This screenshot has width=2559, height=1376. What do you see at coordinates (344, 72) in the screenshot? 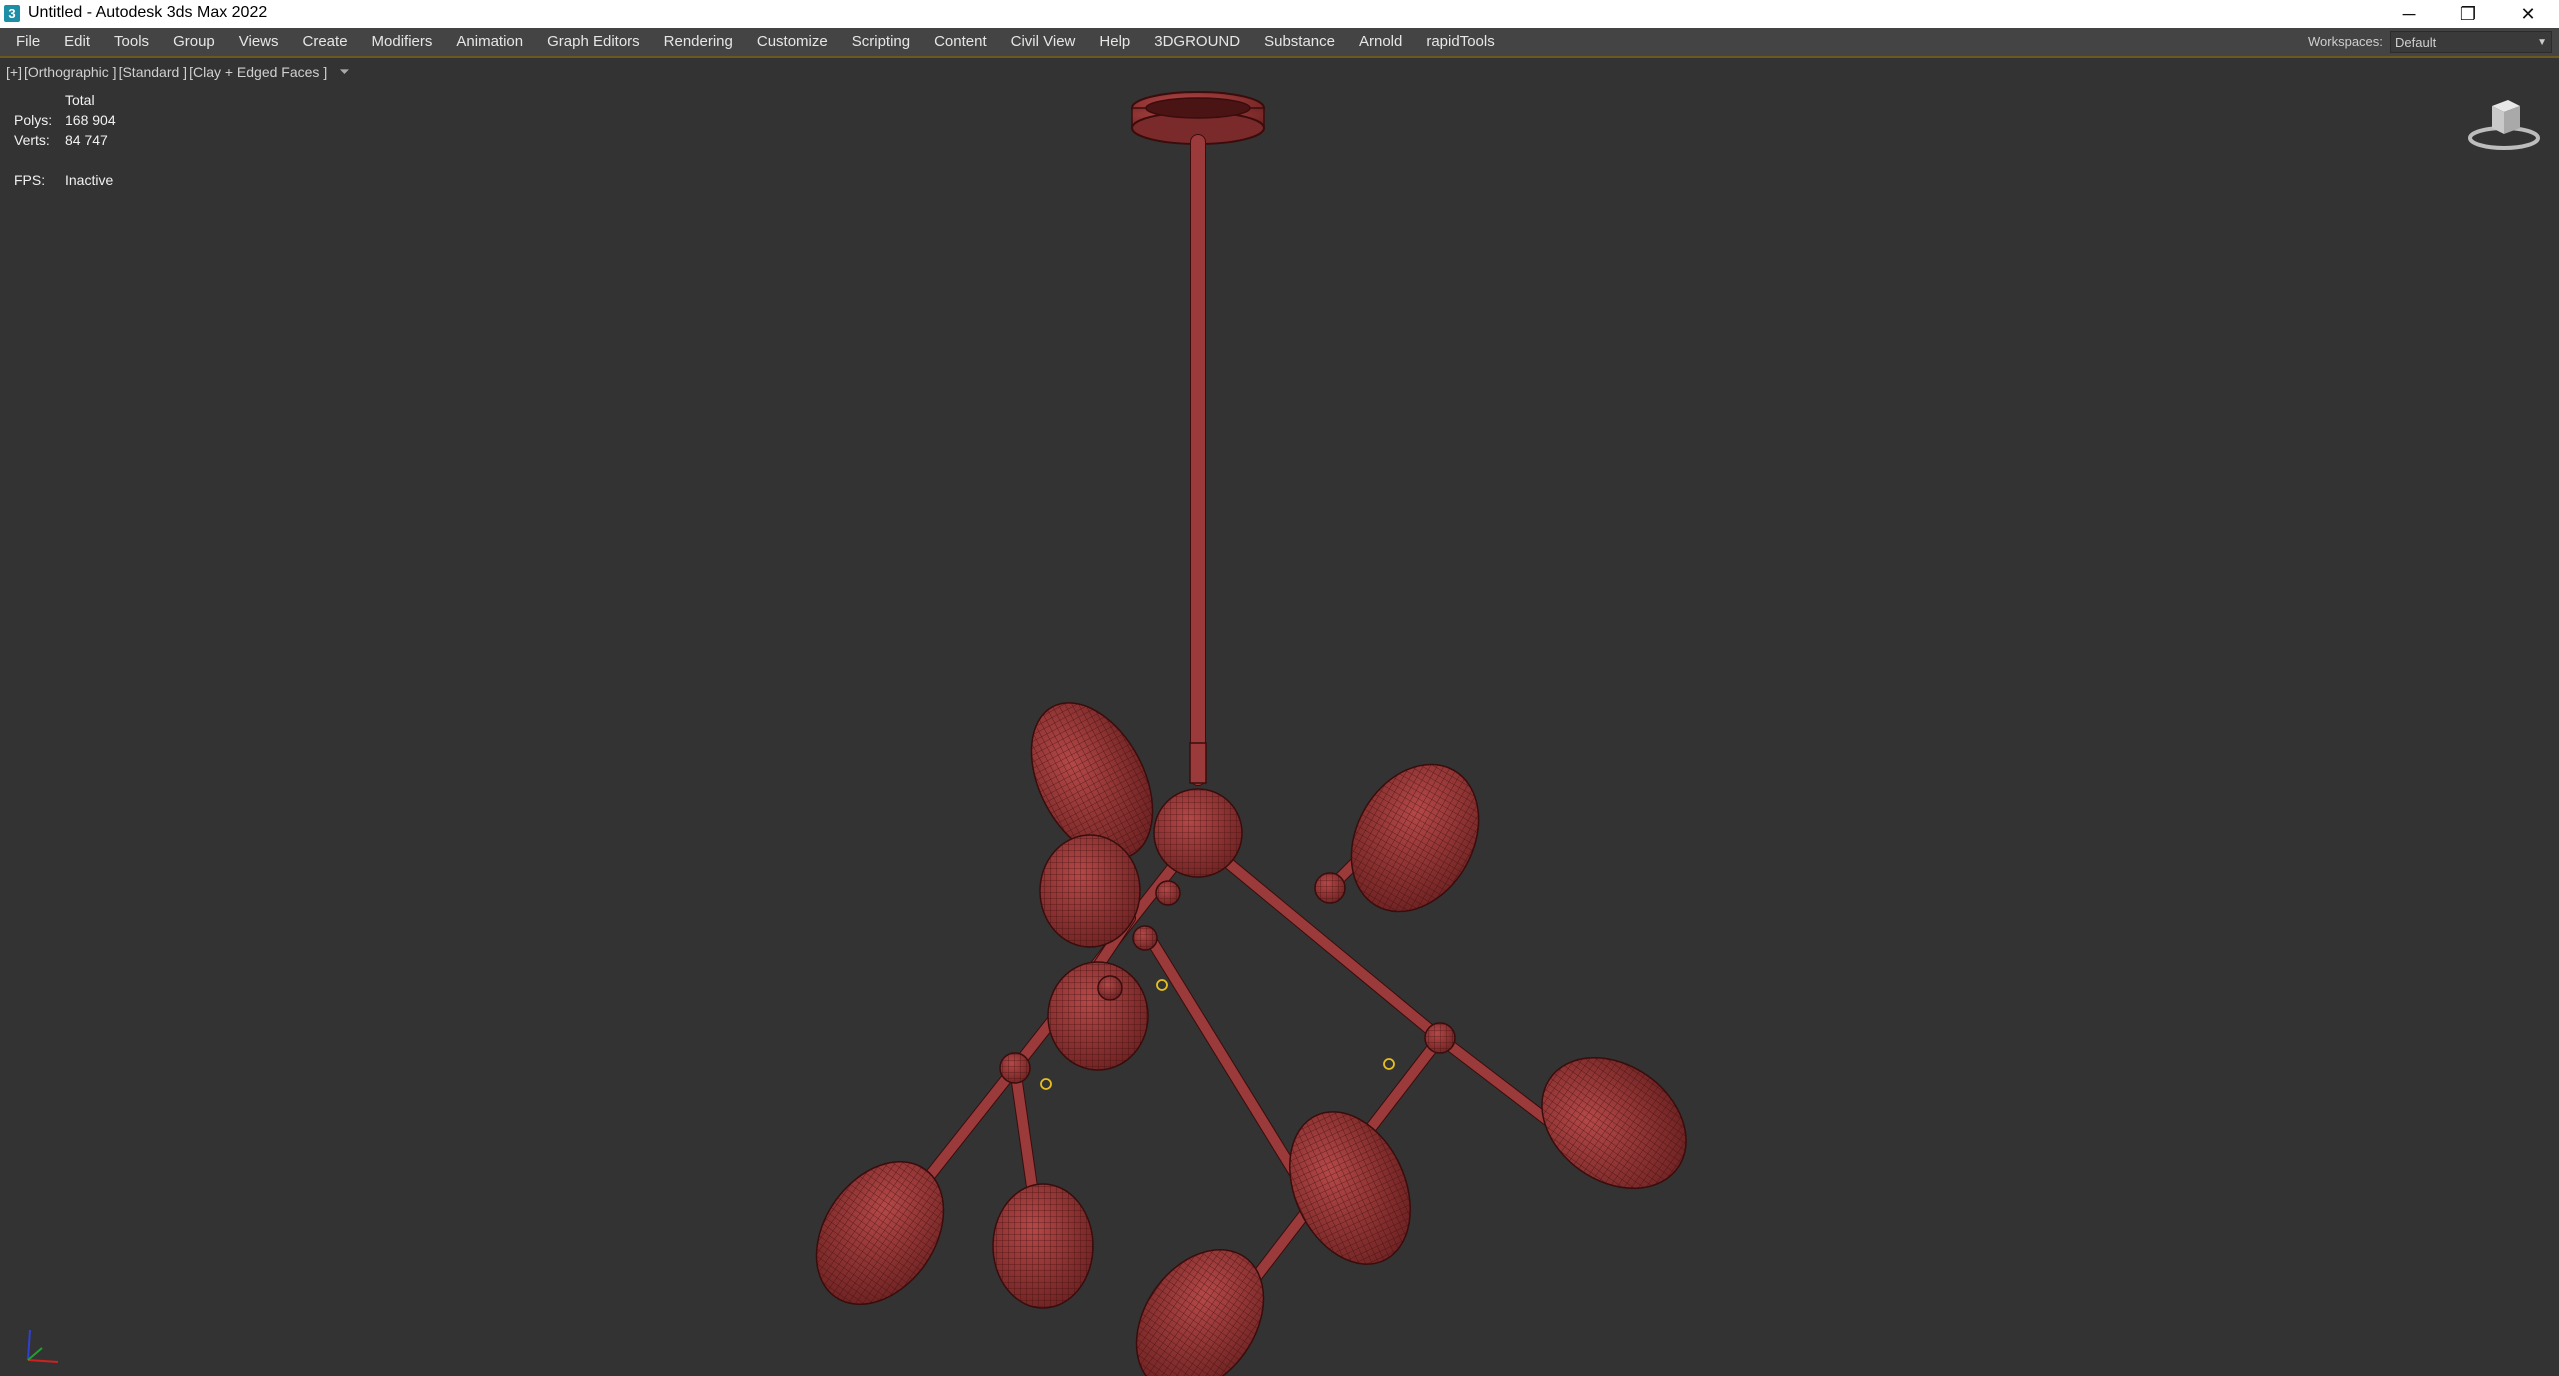
I see `filter-icon: ⏷` at bounding box center [344, 72].